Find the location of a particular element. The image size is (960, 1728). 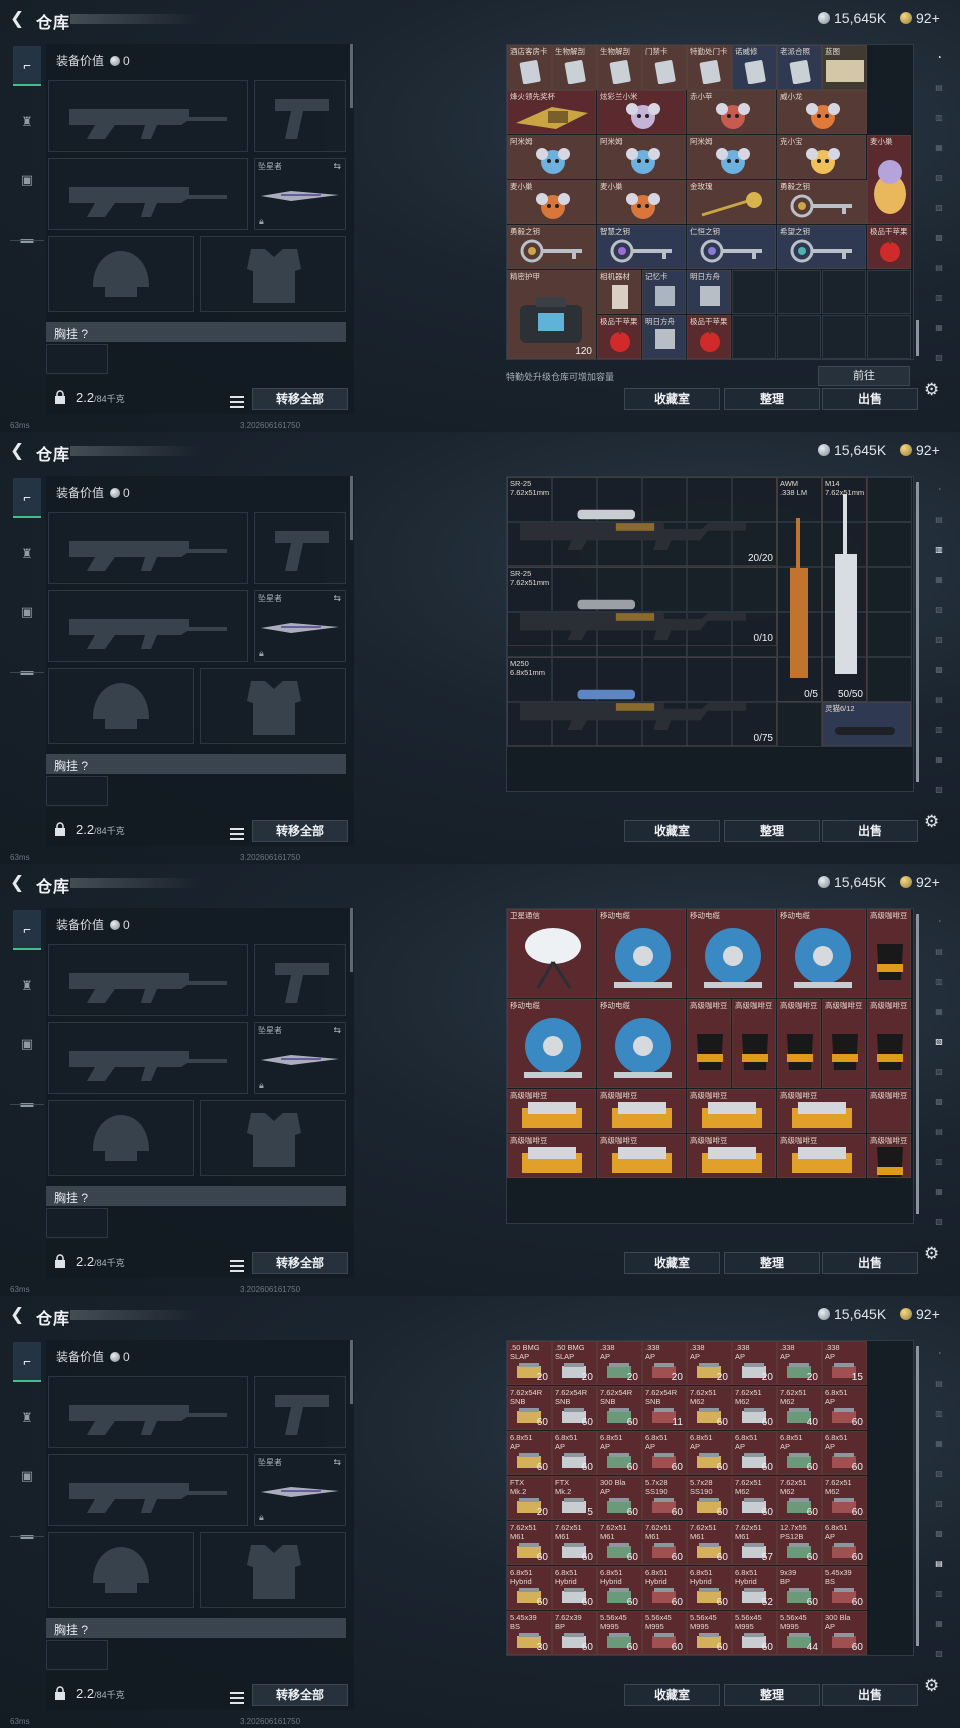

chest-rig-slot is located at coordinates (77, 791).